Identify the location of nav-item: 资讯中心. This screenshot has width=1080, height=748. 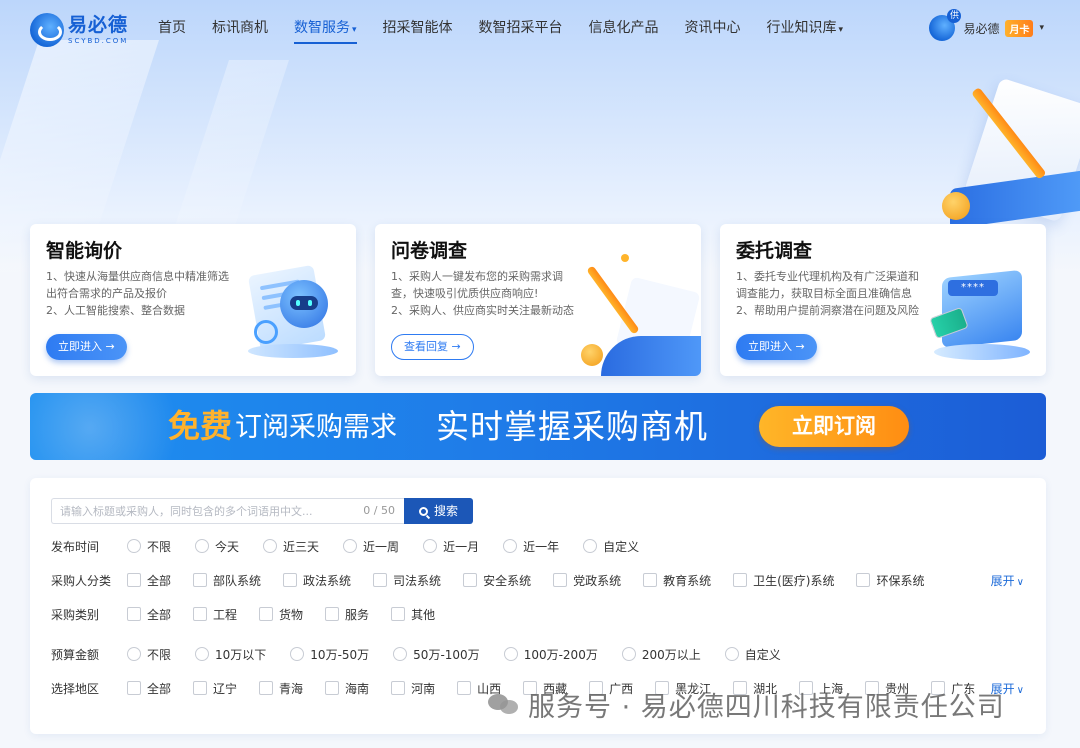
(713, 28).